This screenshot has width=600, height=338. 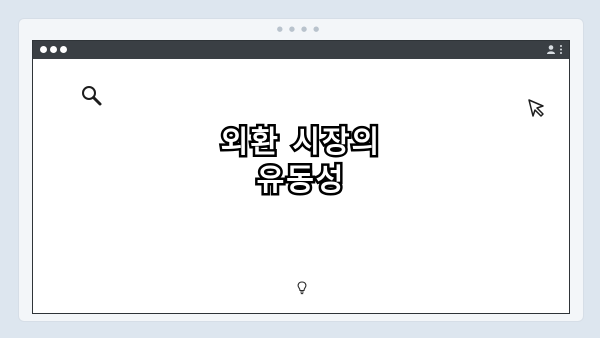 I want to click on window-titlebar, so click(x=301, y=50).